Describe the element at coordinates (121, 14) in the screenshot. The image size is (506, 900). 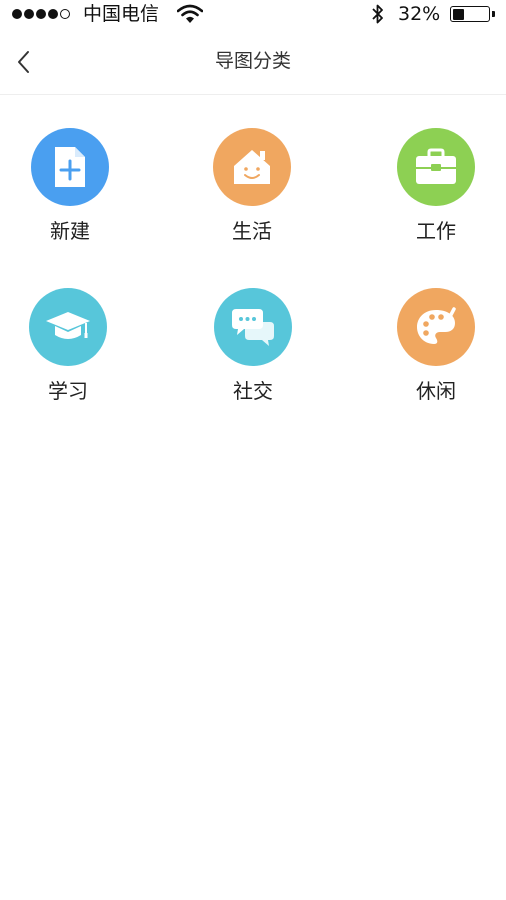
I see `carrier-name: 中国电信` at that location.